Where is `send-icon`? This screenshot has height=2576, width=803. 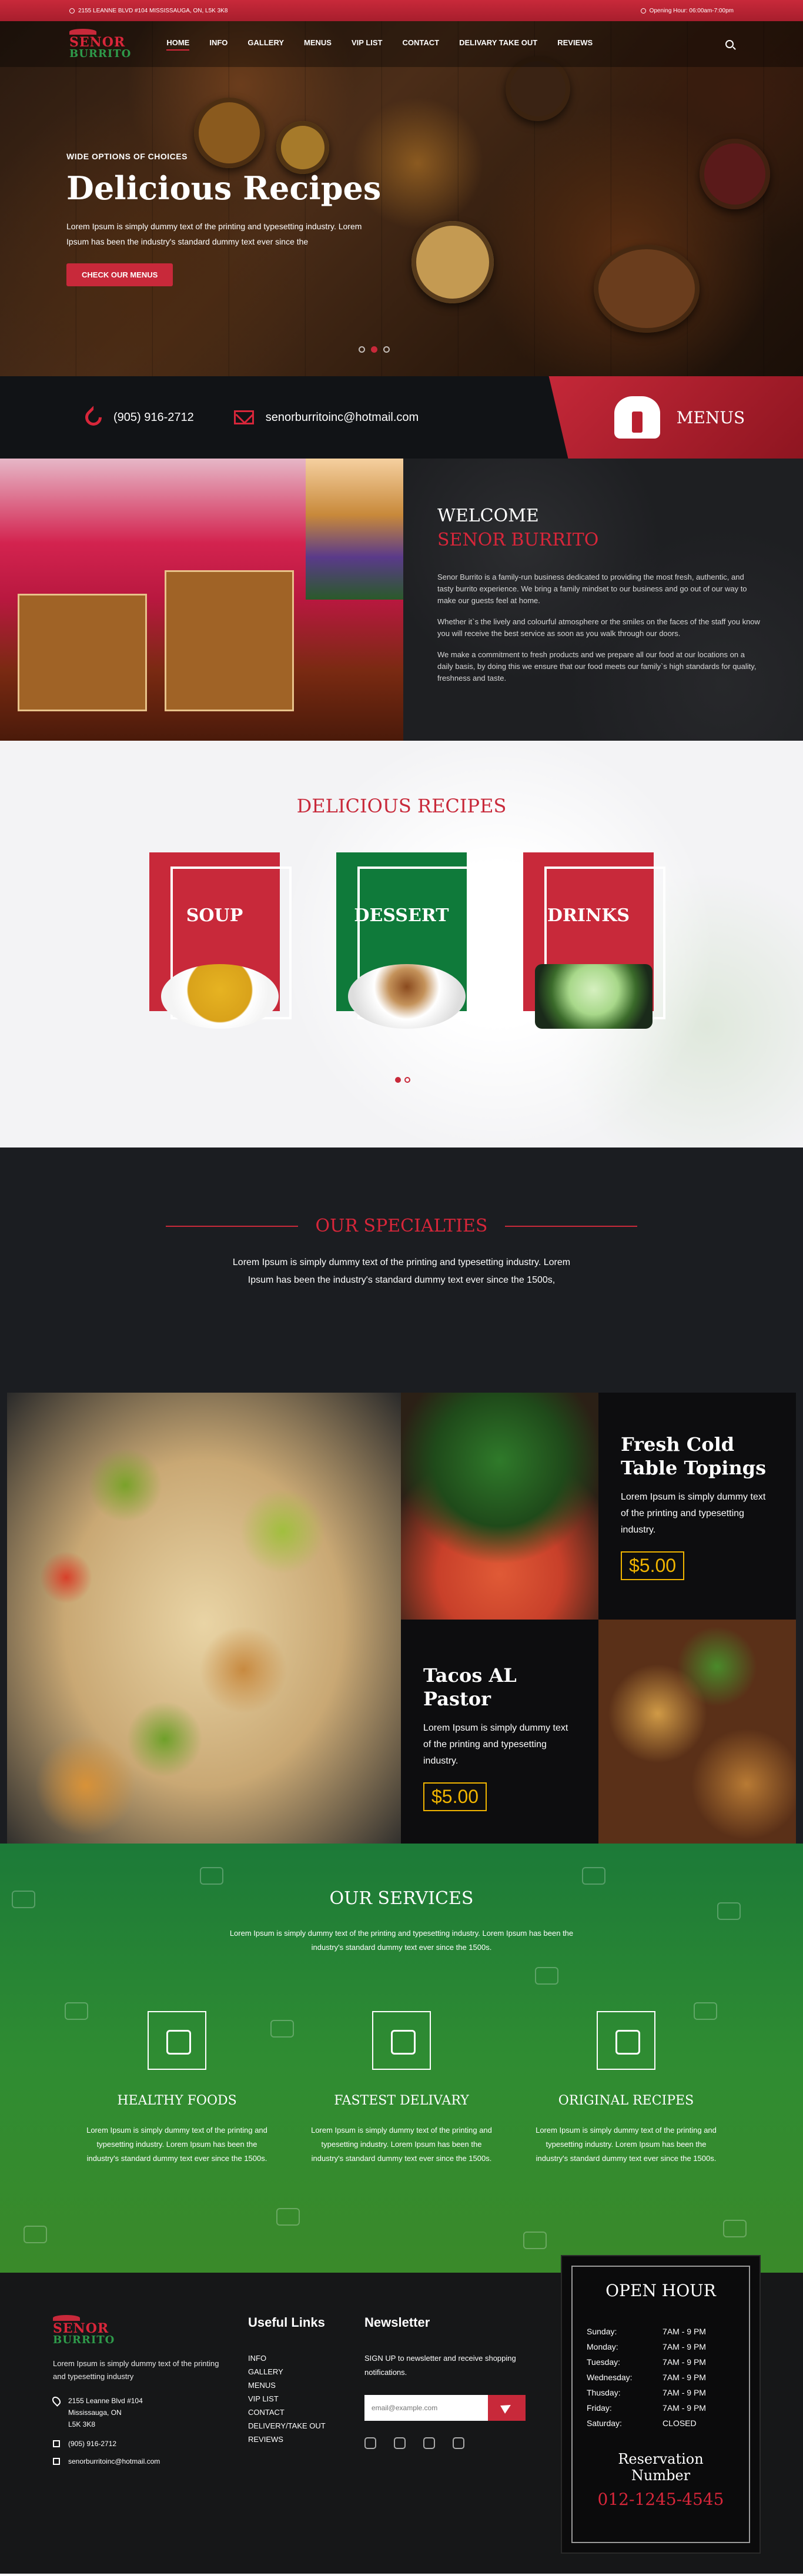
send-icon is located at coordinates (506, 2407).